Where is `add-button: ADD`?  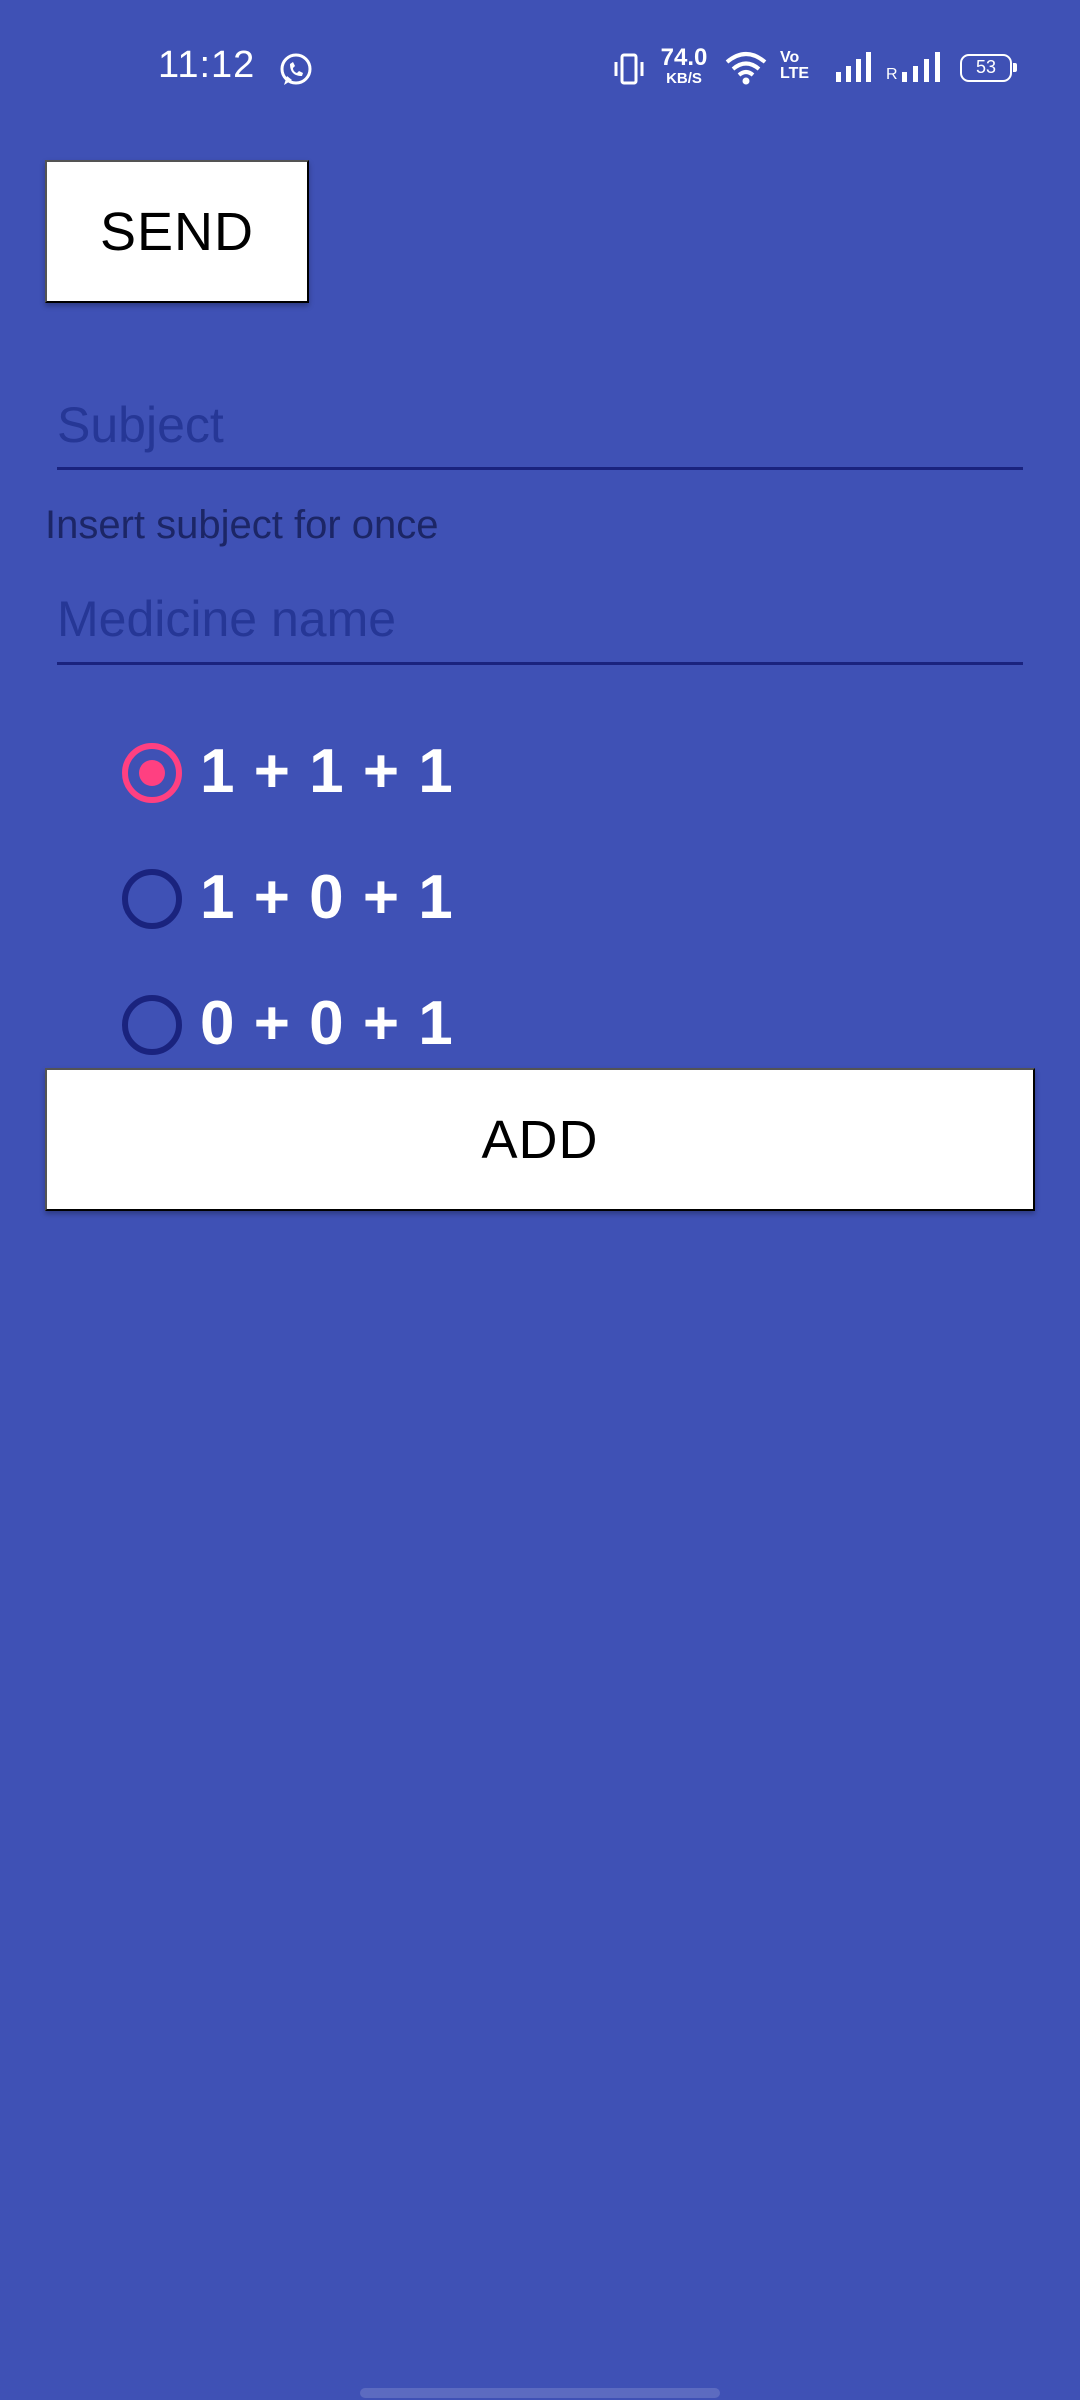
add-button: ADD is located at coordinates (540, 1139).